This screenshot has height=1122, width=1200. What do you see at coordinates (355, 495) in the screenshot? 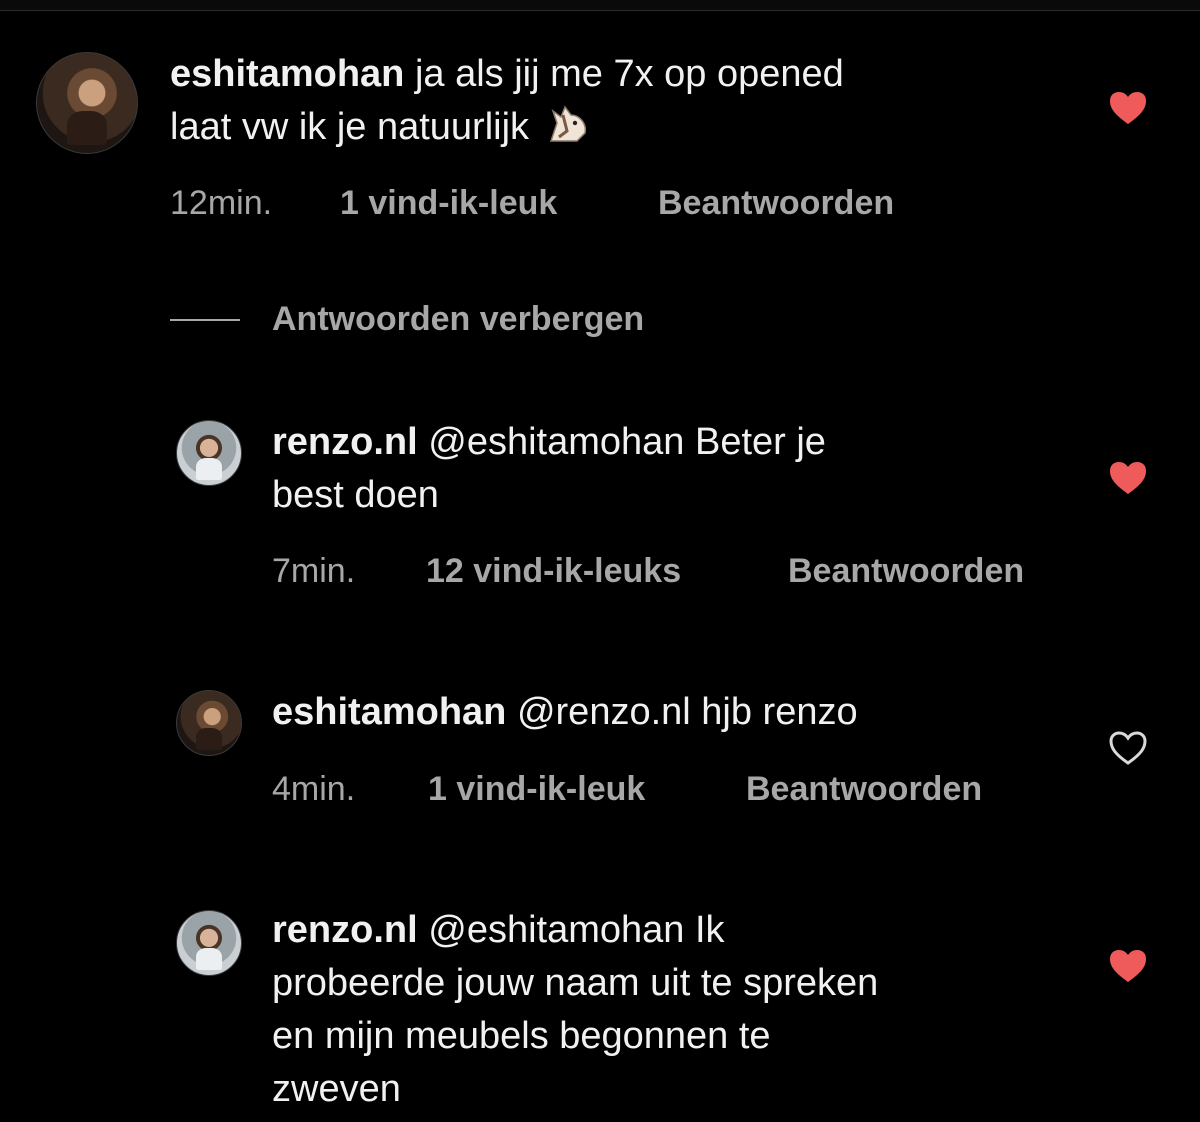
I see `comment-body-line2: best doen` at bounding box center [355, 495].